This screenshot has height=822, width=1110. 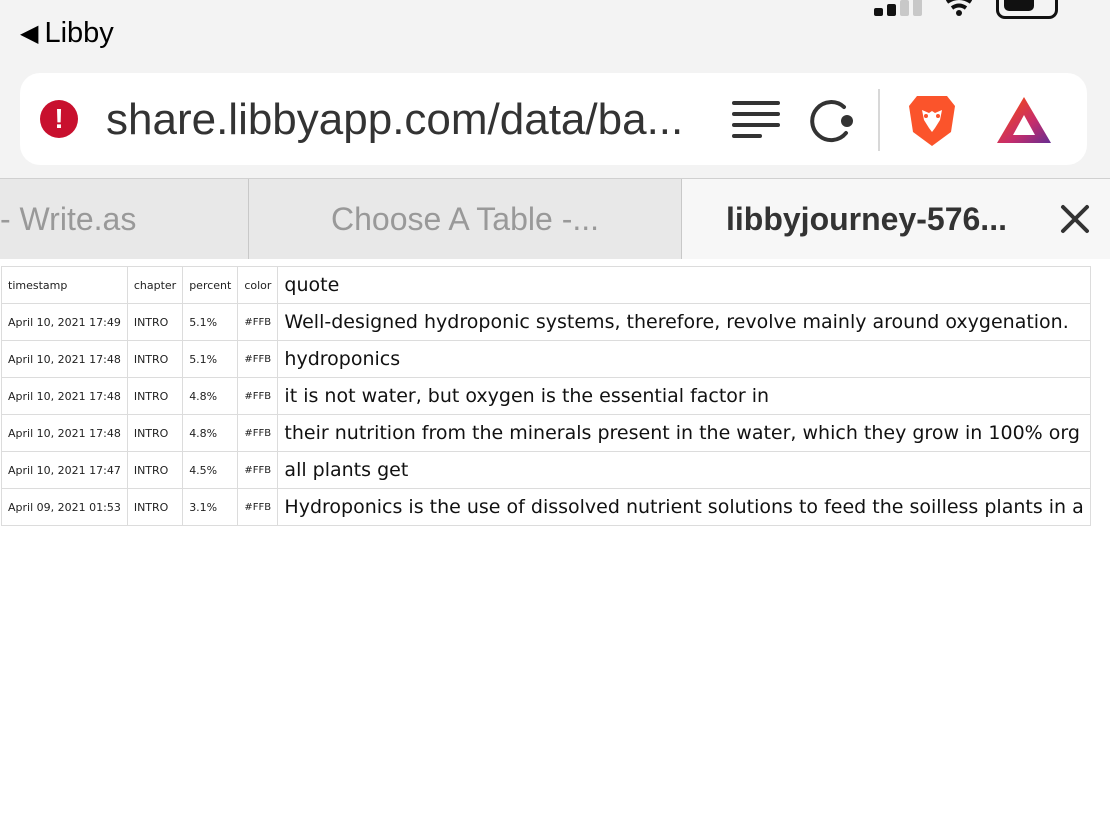 I want to click on brave-rewards-icon, so click(x=1024, y=120).